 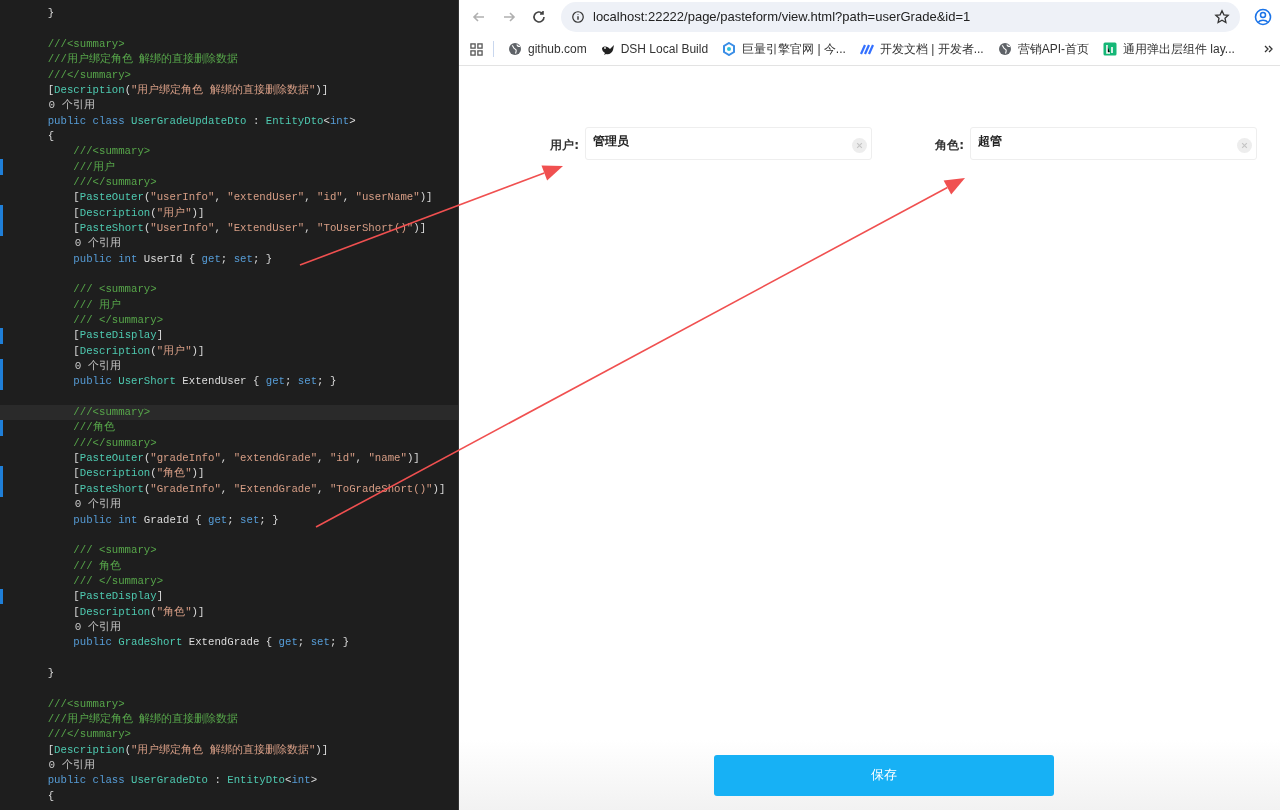 I want to click on code-line: ///用户, so click(x=93, y=167).